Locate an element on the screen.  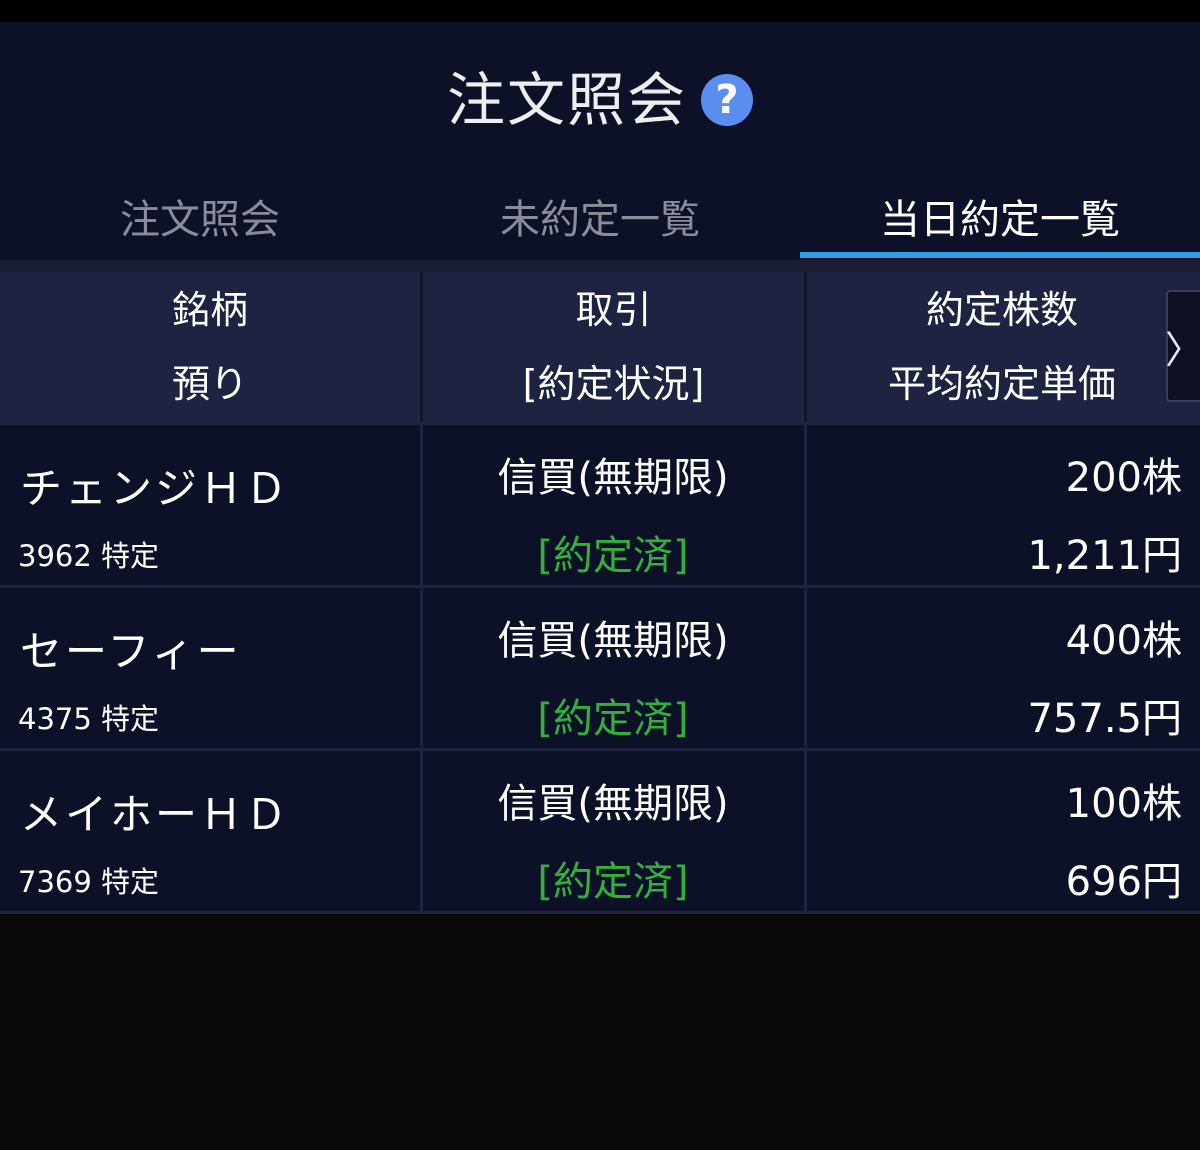
table-row: チェンジＨＤ 3962 特定 信買(無期限) [約定済] 200株 1,211円 is located at coordinates (600, 503).